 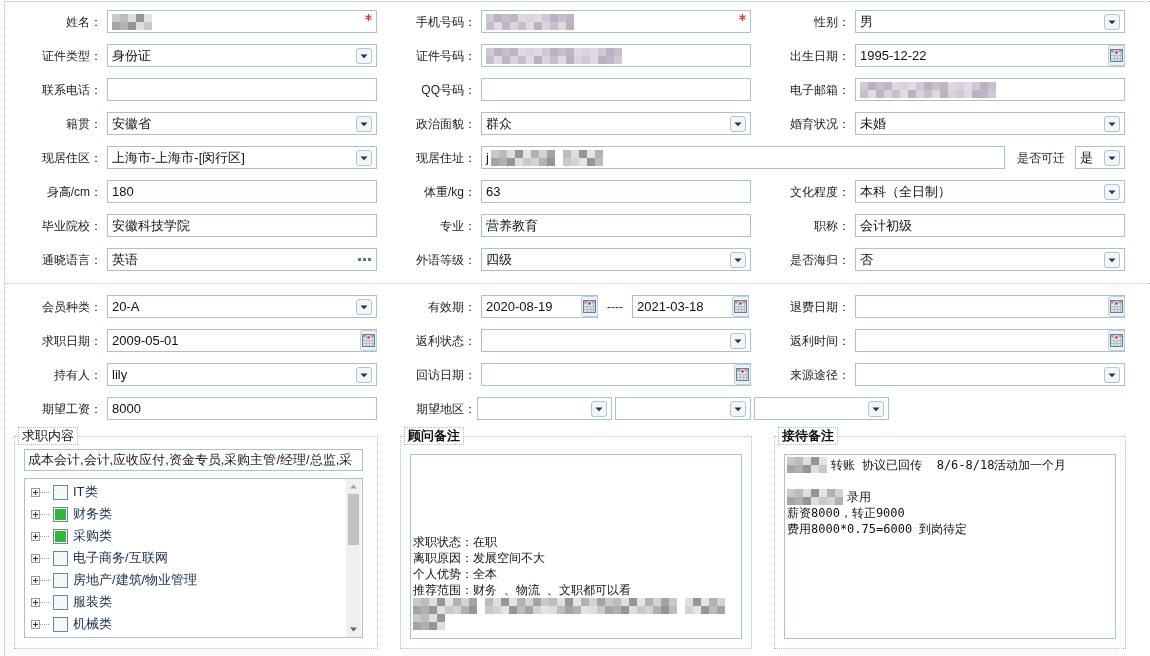 I want to click on select-field: 是, so click(x=1100, y=157).